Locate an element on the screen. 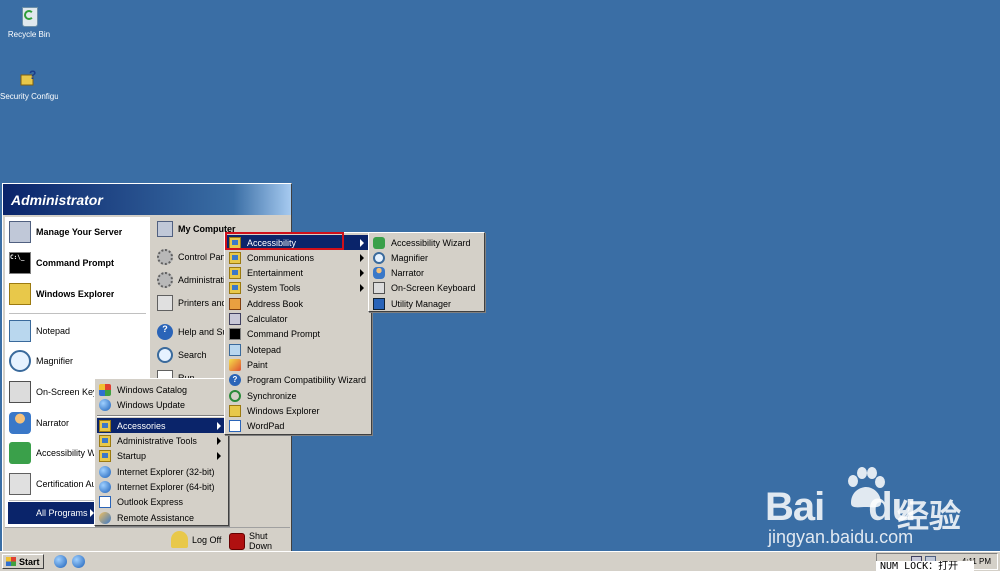 This screenshot has height=571, width=1000. menu-item-wordpad: WordPad is located at coordinates (298, 425).